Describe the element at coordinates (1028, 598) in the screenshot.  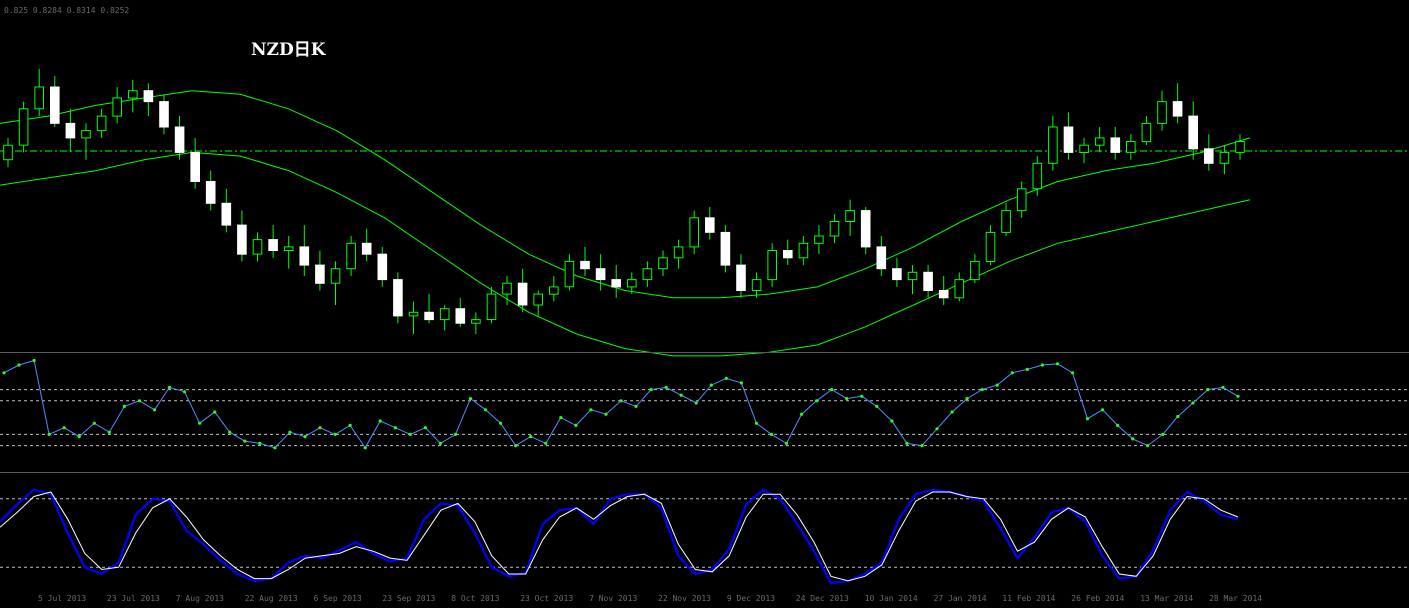
I see `time-axis-label: 11 Feb 2014` at that location.